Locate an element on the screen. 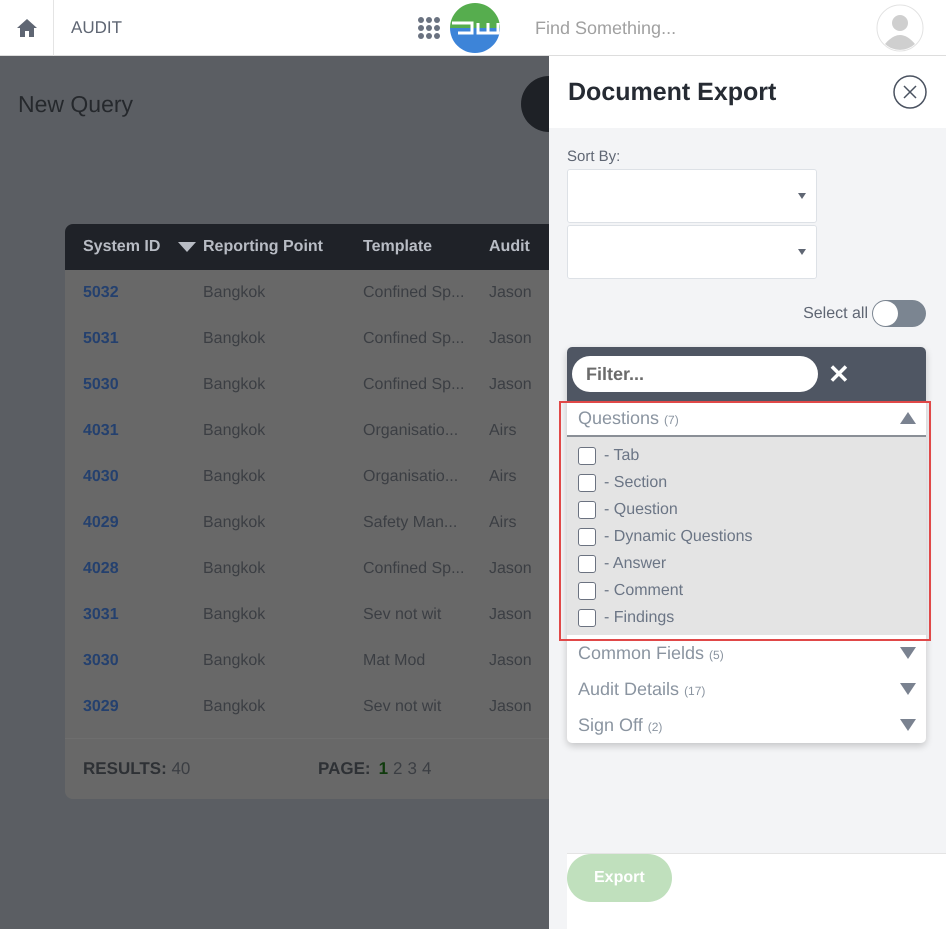 The image size is (946, 929). logo-icon is located at coordinates (475, 28).